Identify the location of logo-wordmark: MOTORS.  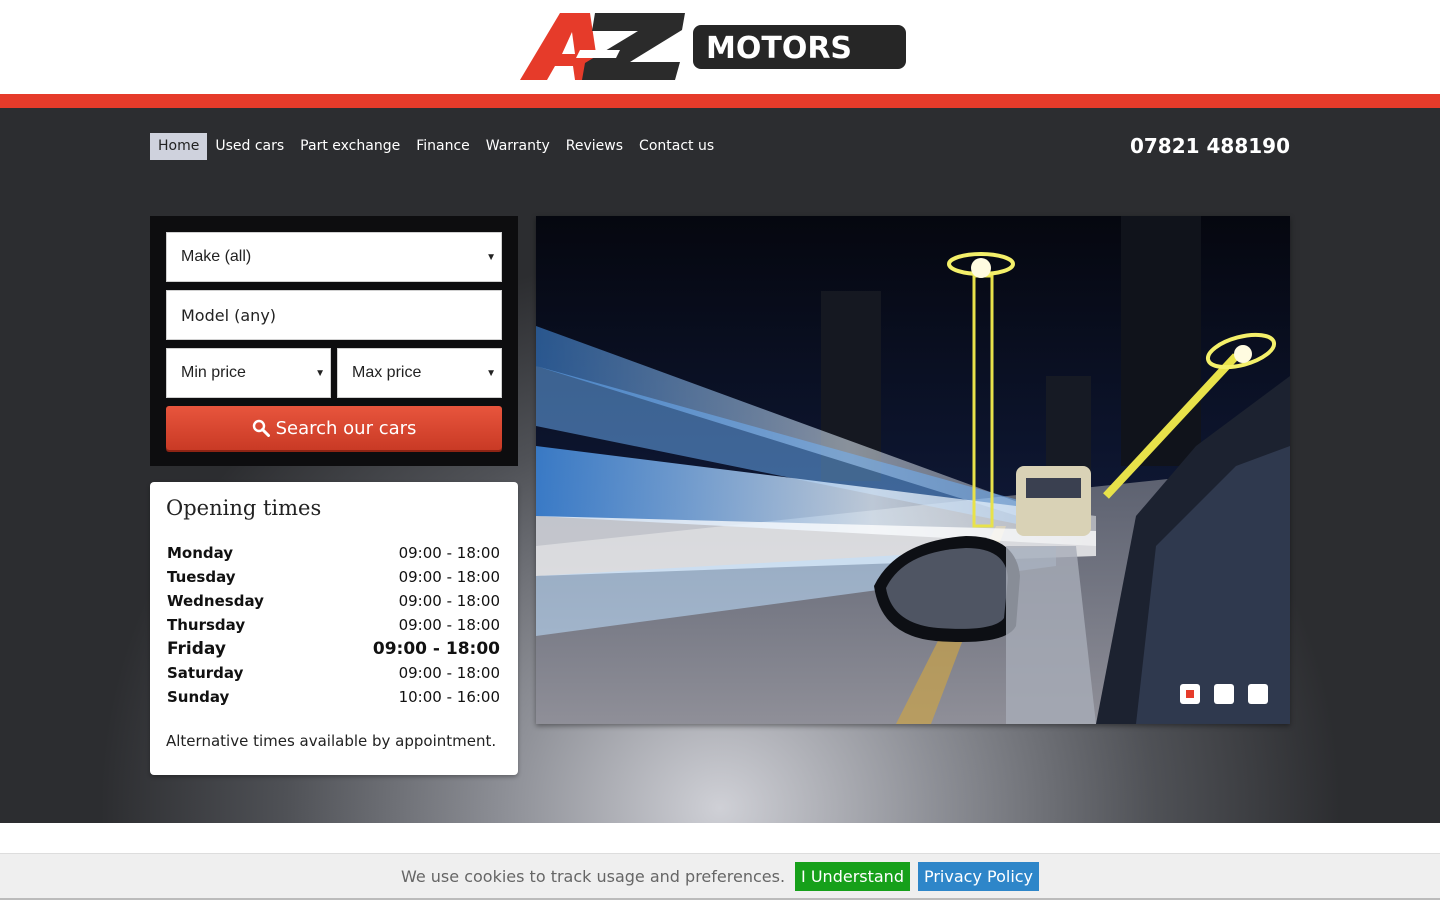
(779, 48).